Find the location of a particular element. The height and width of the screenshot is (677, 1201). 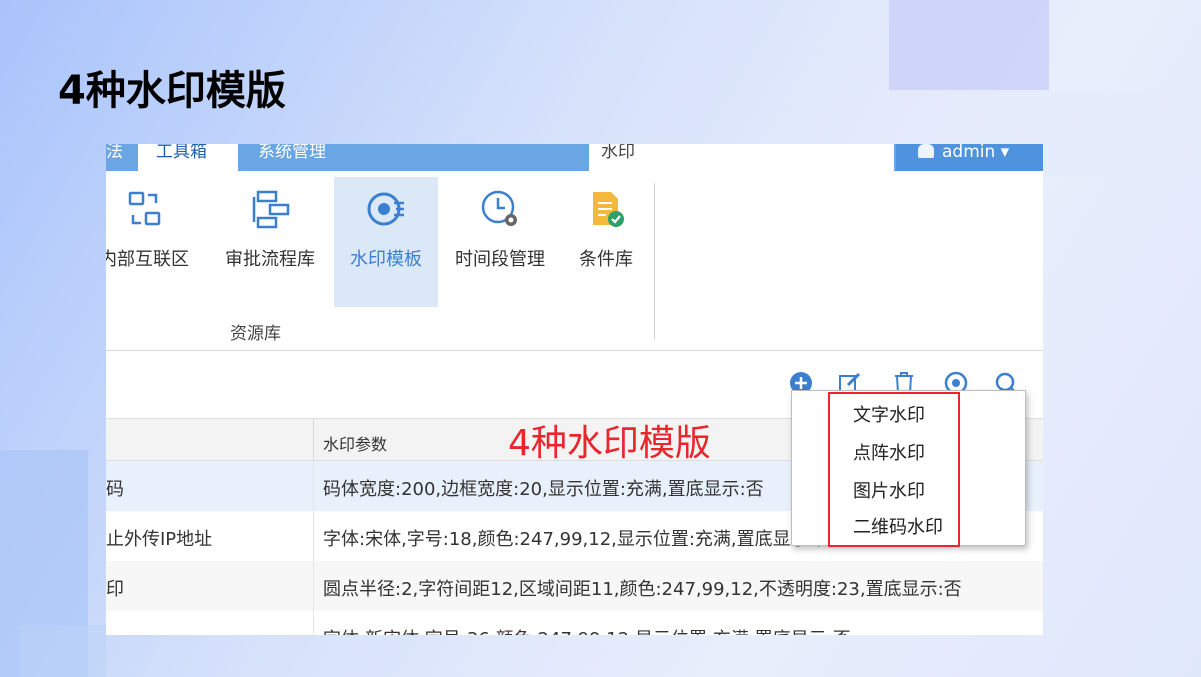

cell-name: 码 is located at coordinates (115, 489).